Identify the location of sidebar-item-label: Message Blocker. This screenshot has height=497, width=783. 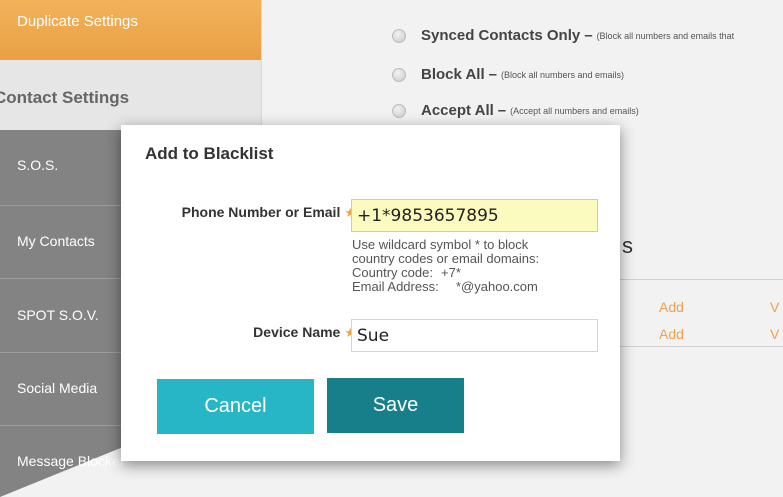
(71, 461).